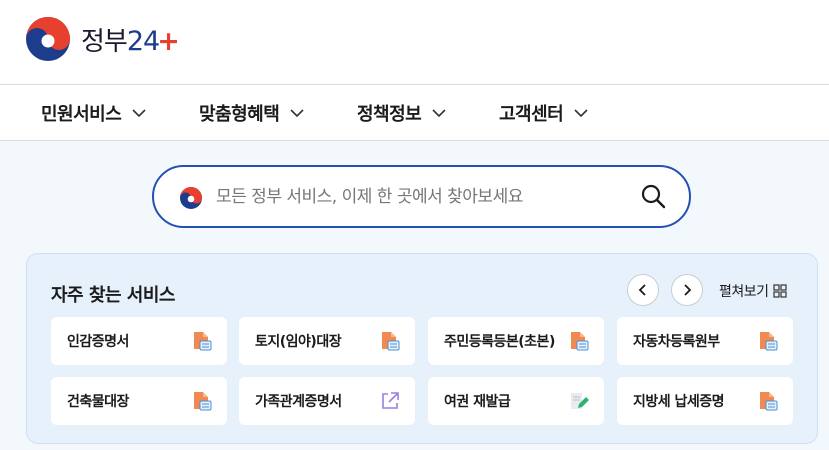 Image resolution: width=829 pixels, height=450 pixels. I want to click on gov24-logo: 정부 24 +, so click(102, 39).